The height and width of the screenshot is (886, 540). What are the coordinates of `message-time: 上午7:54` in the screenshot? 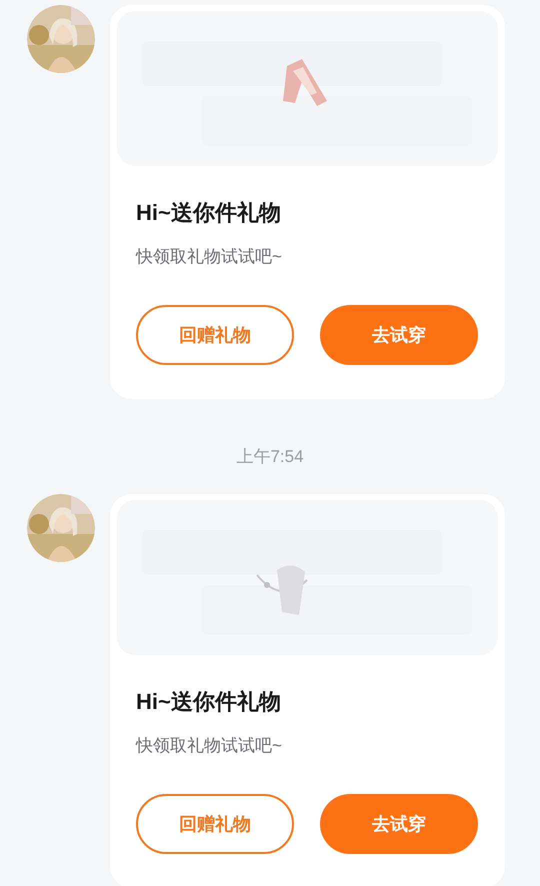 It's located at (270, 457).